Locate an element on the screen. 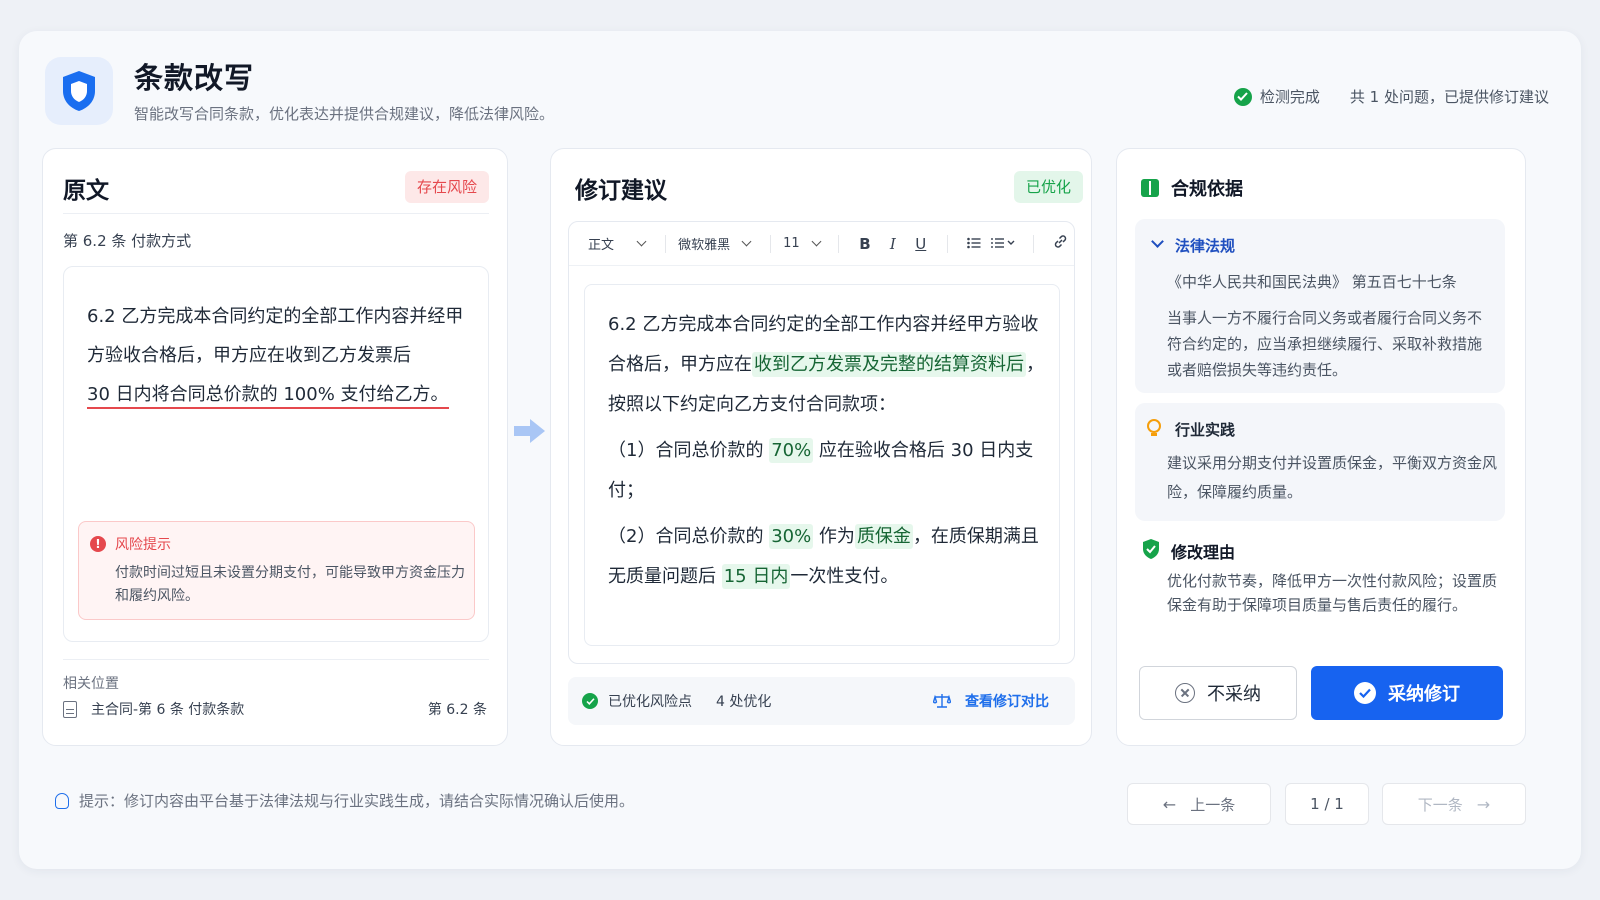 The image size is (1600, 900). highlight-change: 15 日内 is located at coordinates (756, 576).